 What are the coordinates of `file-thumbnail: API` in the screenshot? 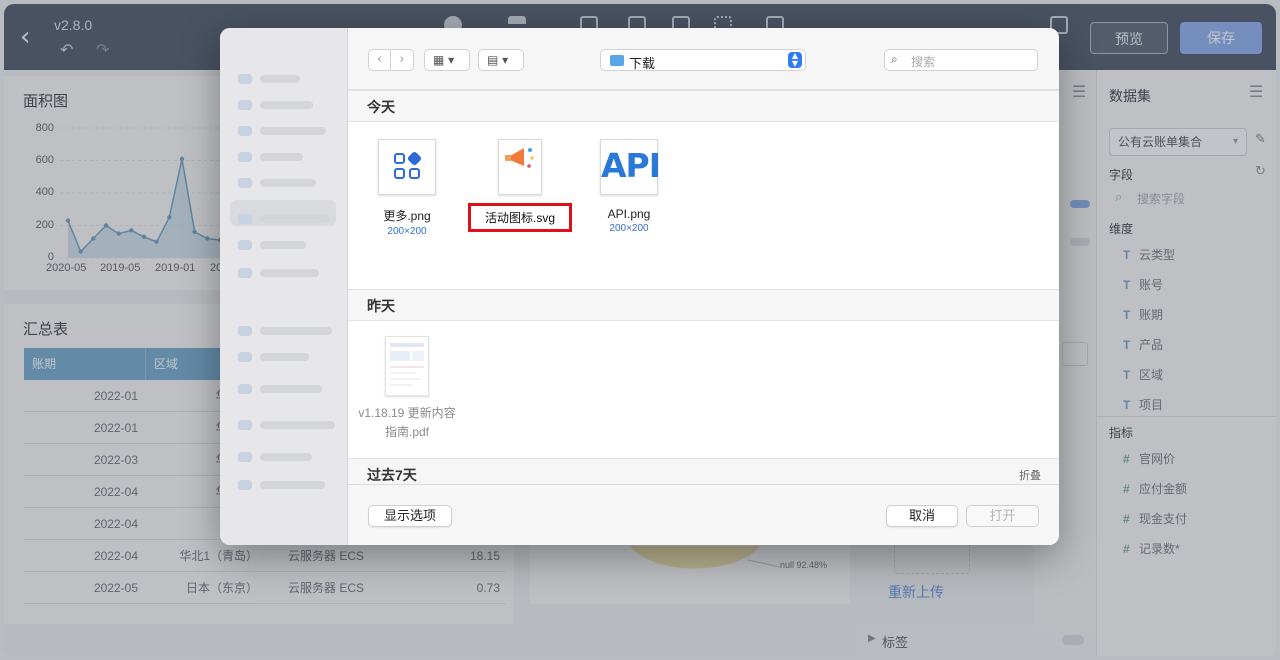 It's located at (630, 167).